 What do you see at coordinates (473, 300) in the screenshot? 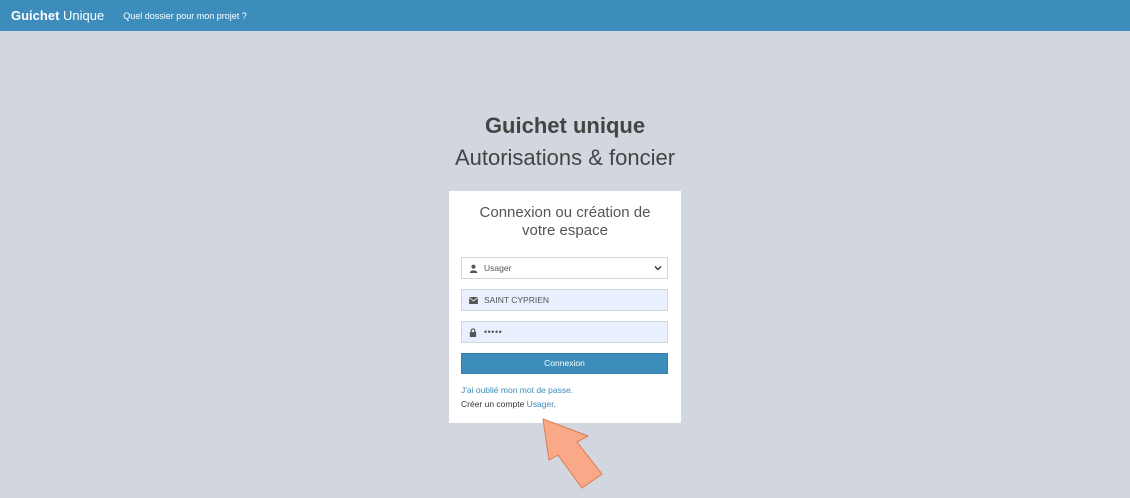
I see `envelope-icon` at bounding box center [473, 300].